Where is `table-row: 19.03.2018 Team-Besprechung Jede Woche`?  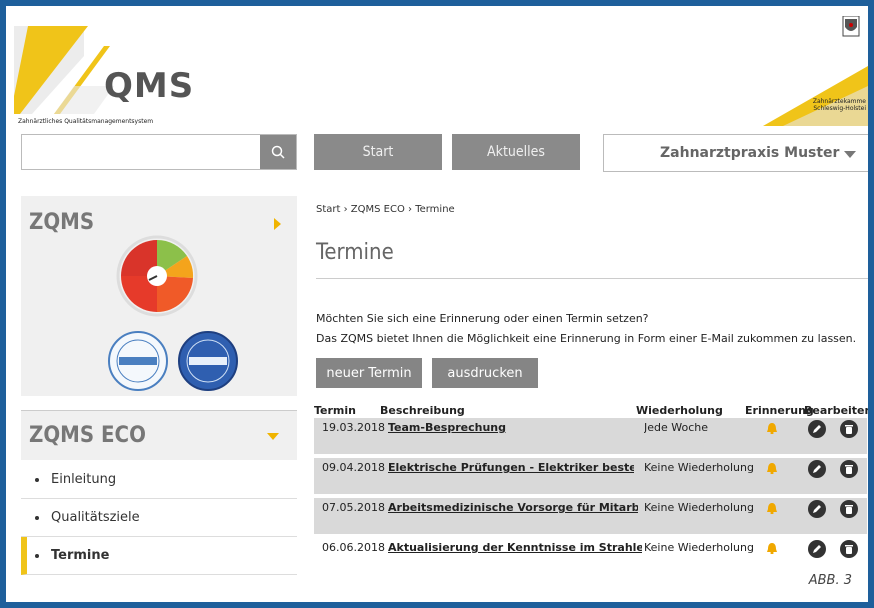
table-row: 19.03.2018 Team-Besprechung Jede Woche is located at coordinates (590, 436).